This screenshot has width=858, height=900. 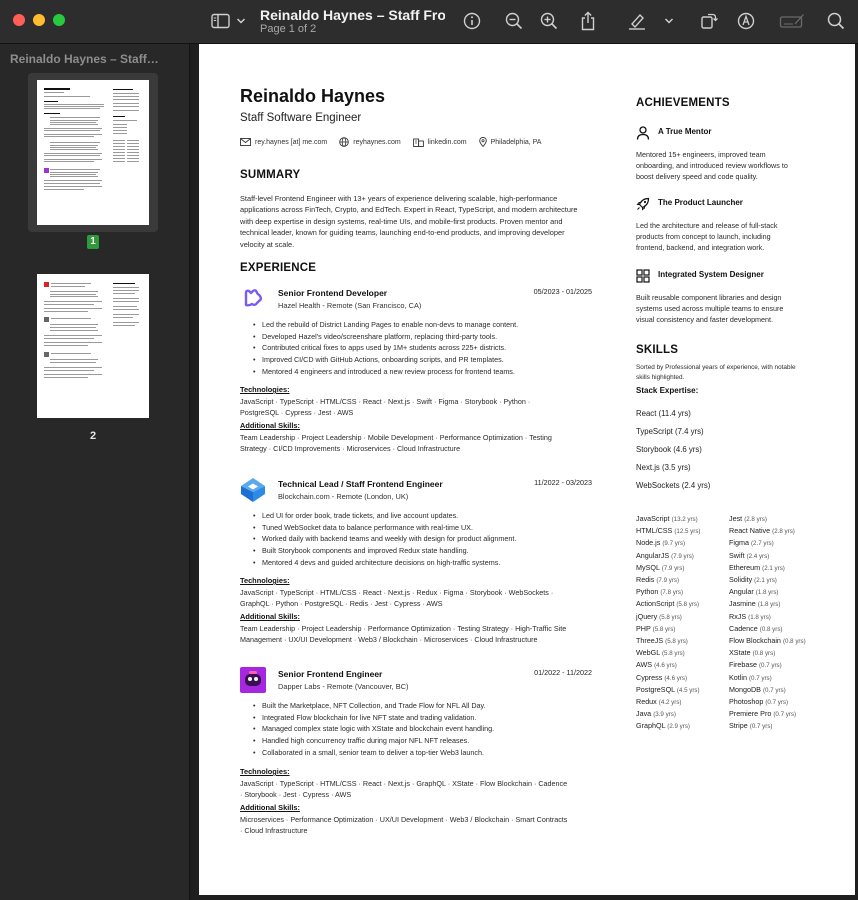 What do you see at coordinates (654, 555) in the screenshot?
I see `skill-name: AngularJS` at bounding box center [654, 555].